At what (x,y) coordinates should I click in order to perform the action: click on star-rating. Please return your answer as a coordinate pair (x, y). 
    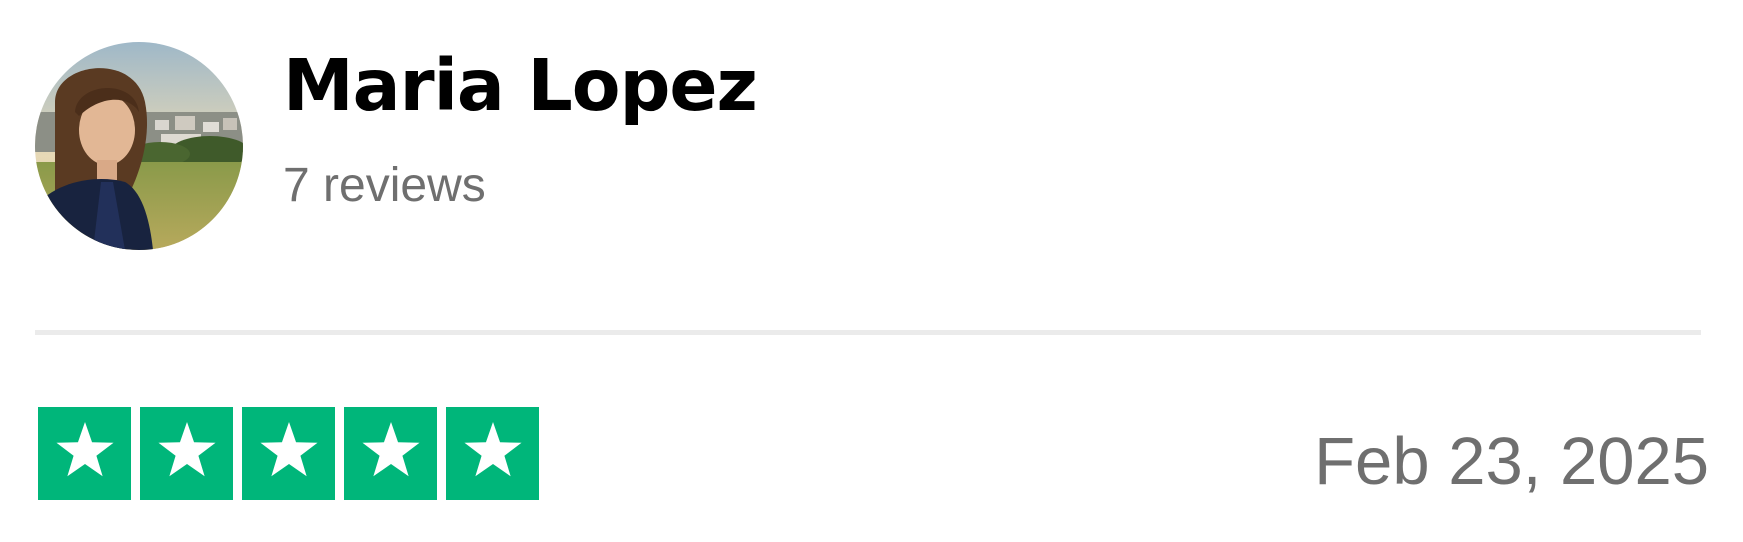
    Looking at the image, I should click on (288, 453).